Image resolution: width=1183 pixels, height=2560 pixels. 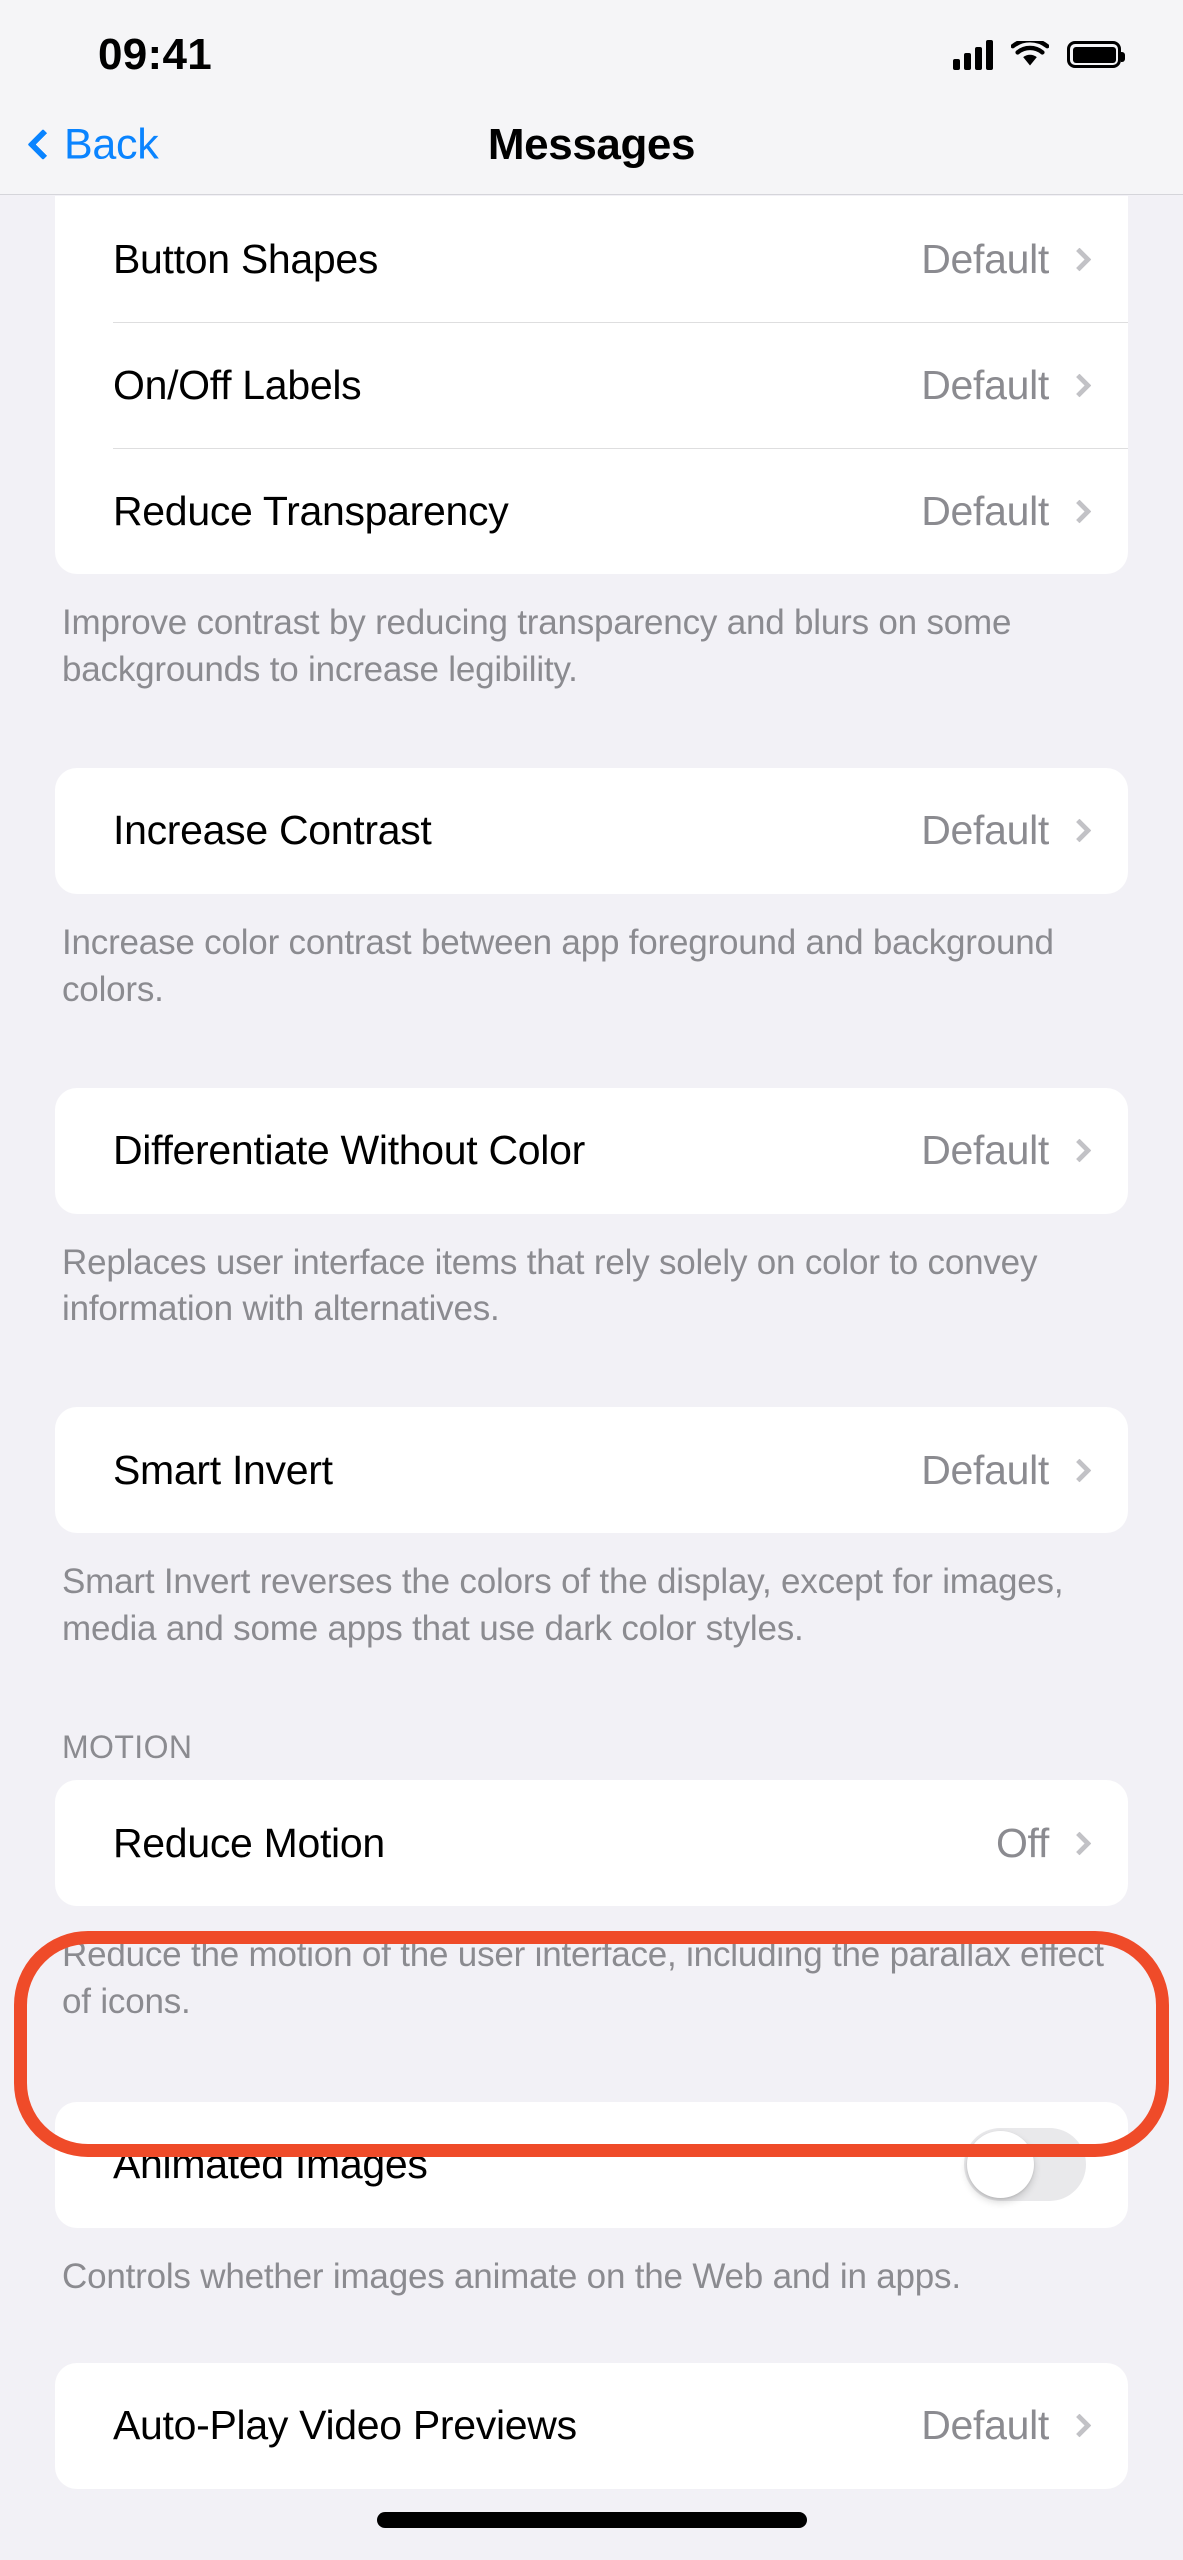 I want to click on settings-group-auto-play: Auto-Play Video Previews Default, so click(x=591, y=2425).